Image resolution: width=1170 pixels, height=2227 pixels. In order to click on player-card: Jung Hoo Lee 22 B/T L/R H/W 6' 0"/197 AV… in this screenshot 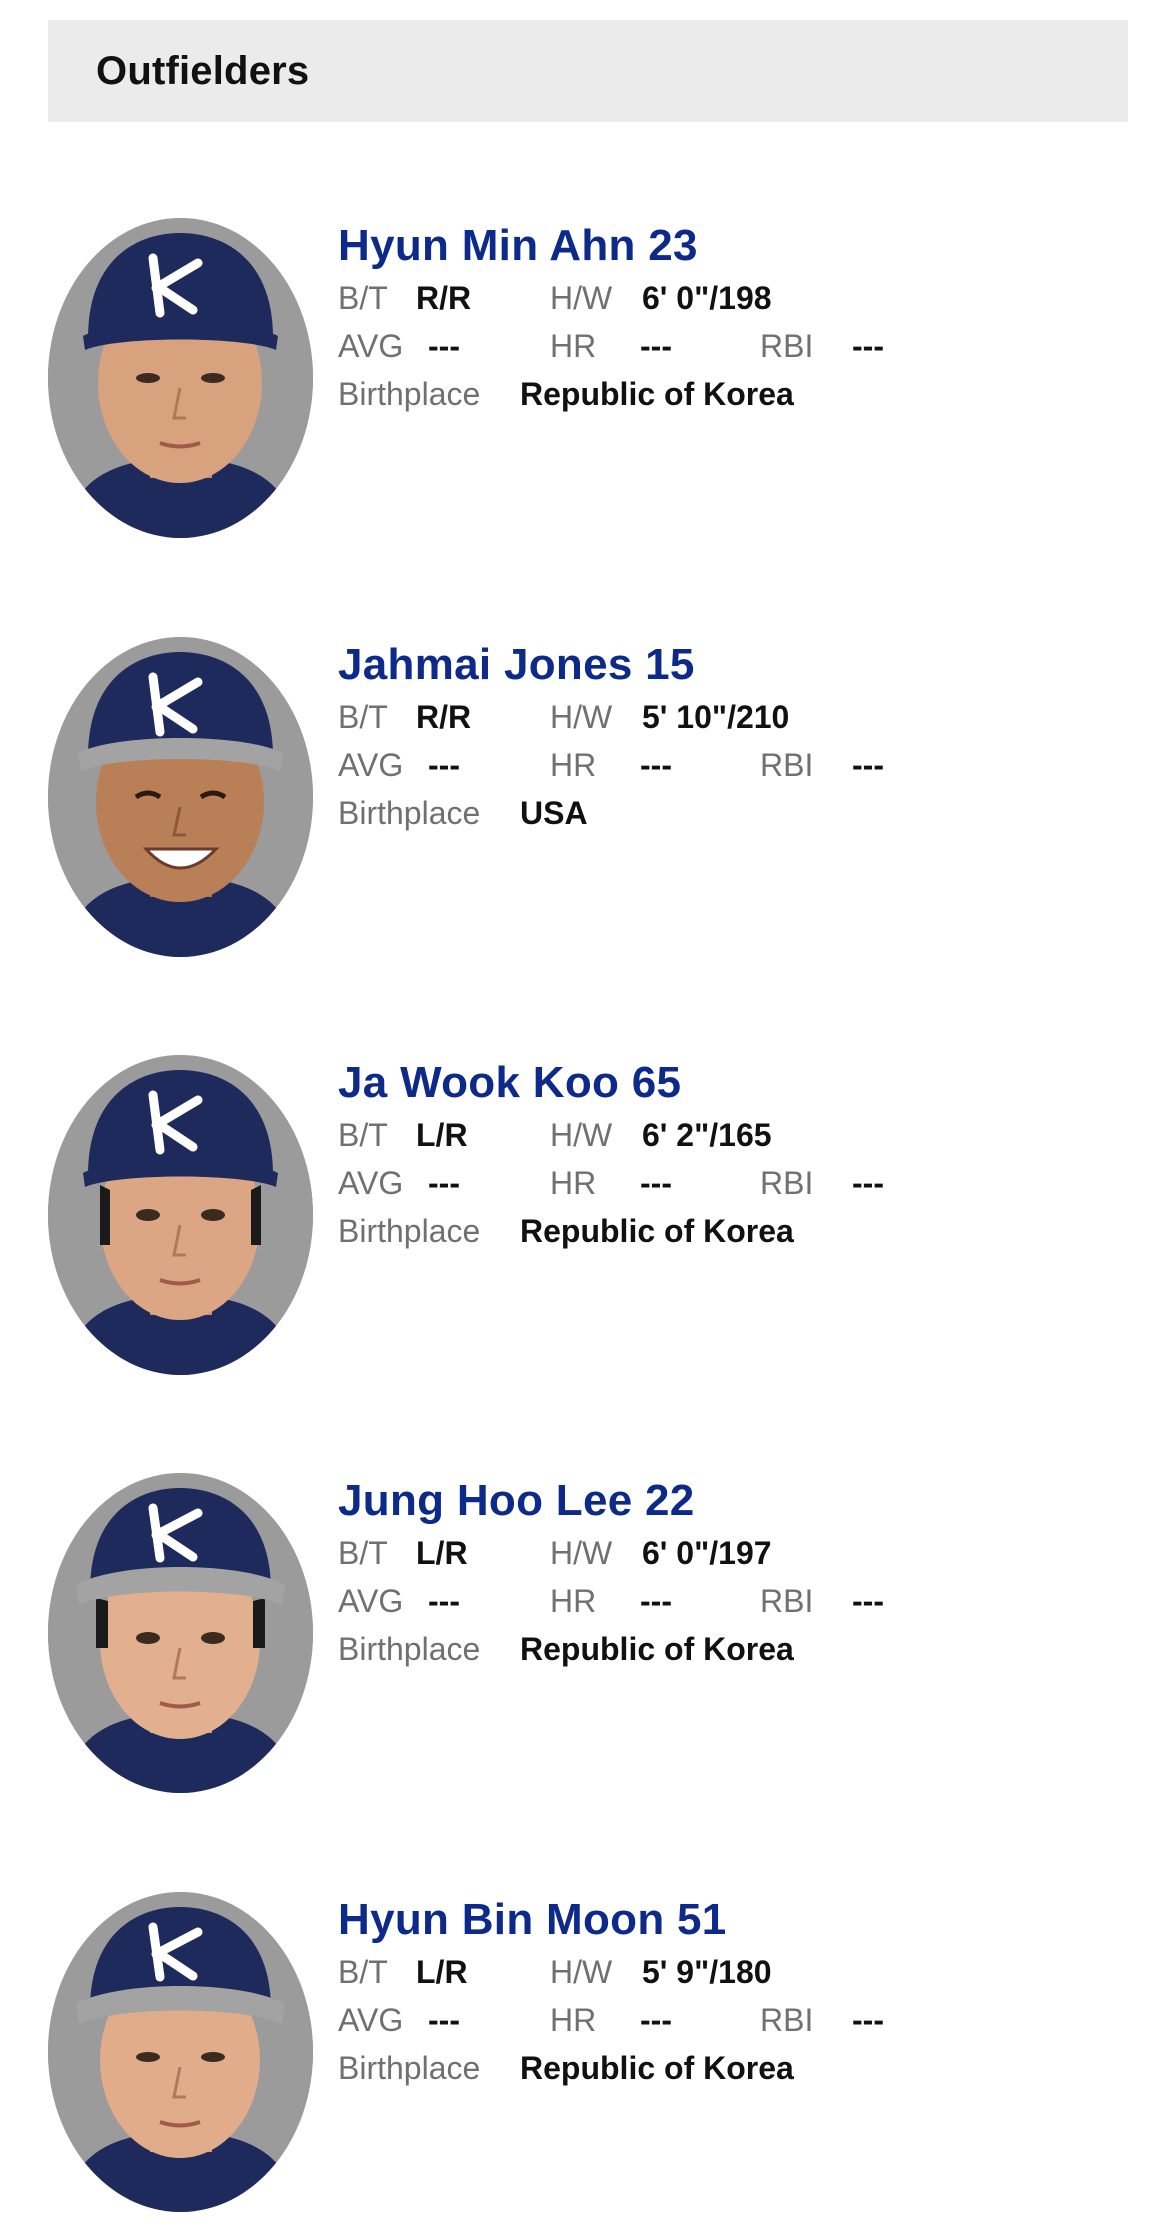, I will do `click(588, 1638)`.